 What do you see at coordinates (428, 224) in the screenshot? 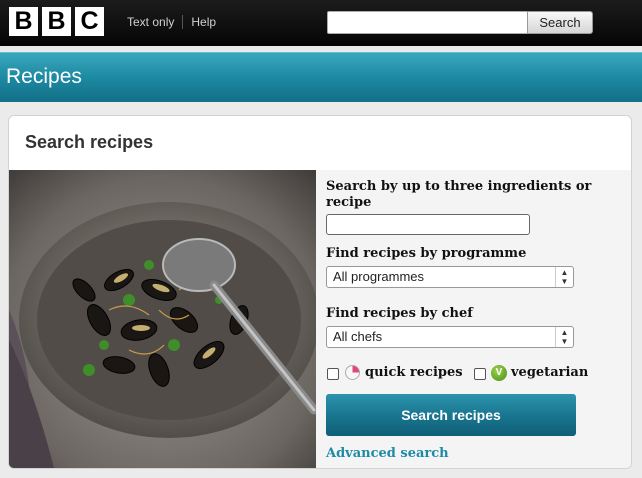
I see `ingredients-input` at bounding box center [428, 224].